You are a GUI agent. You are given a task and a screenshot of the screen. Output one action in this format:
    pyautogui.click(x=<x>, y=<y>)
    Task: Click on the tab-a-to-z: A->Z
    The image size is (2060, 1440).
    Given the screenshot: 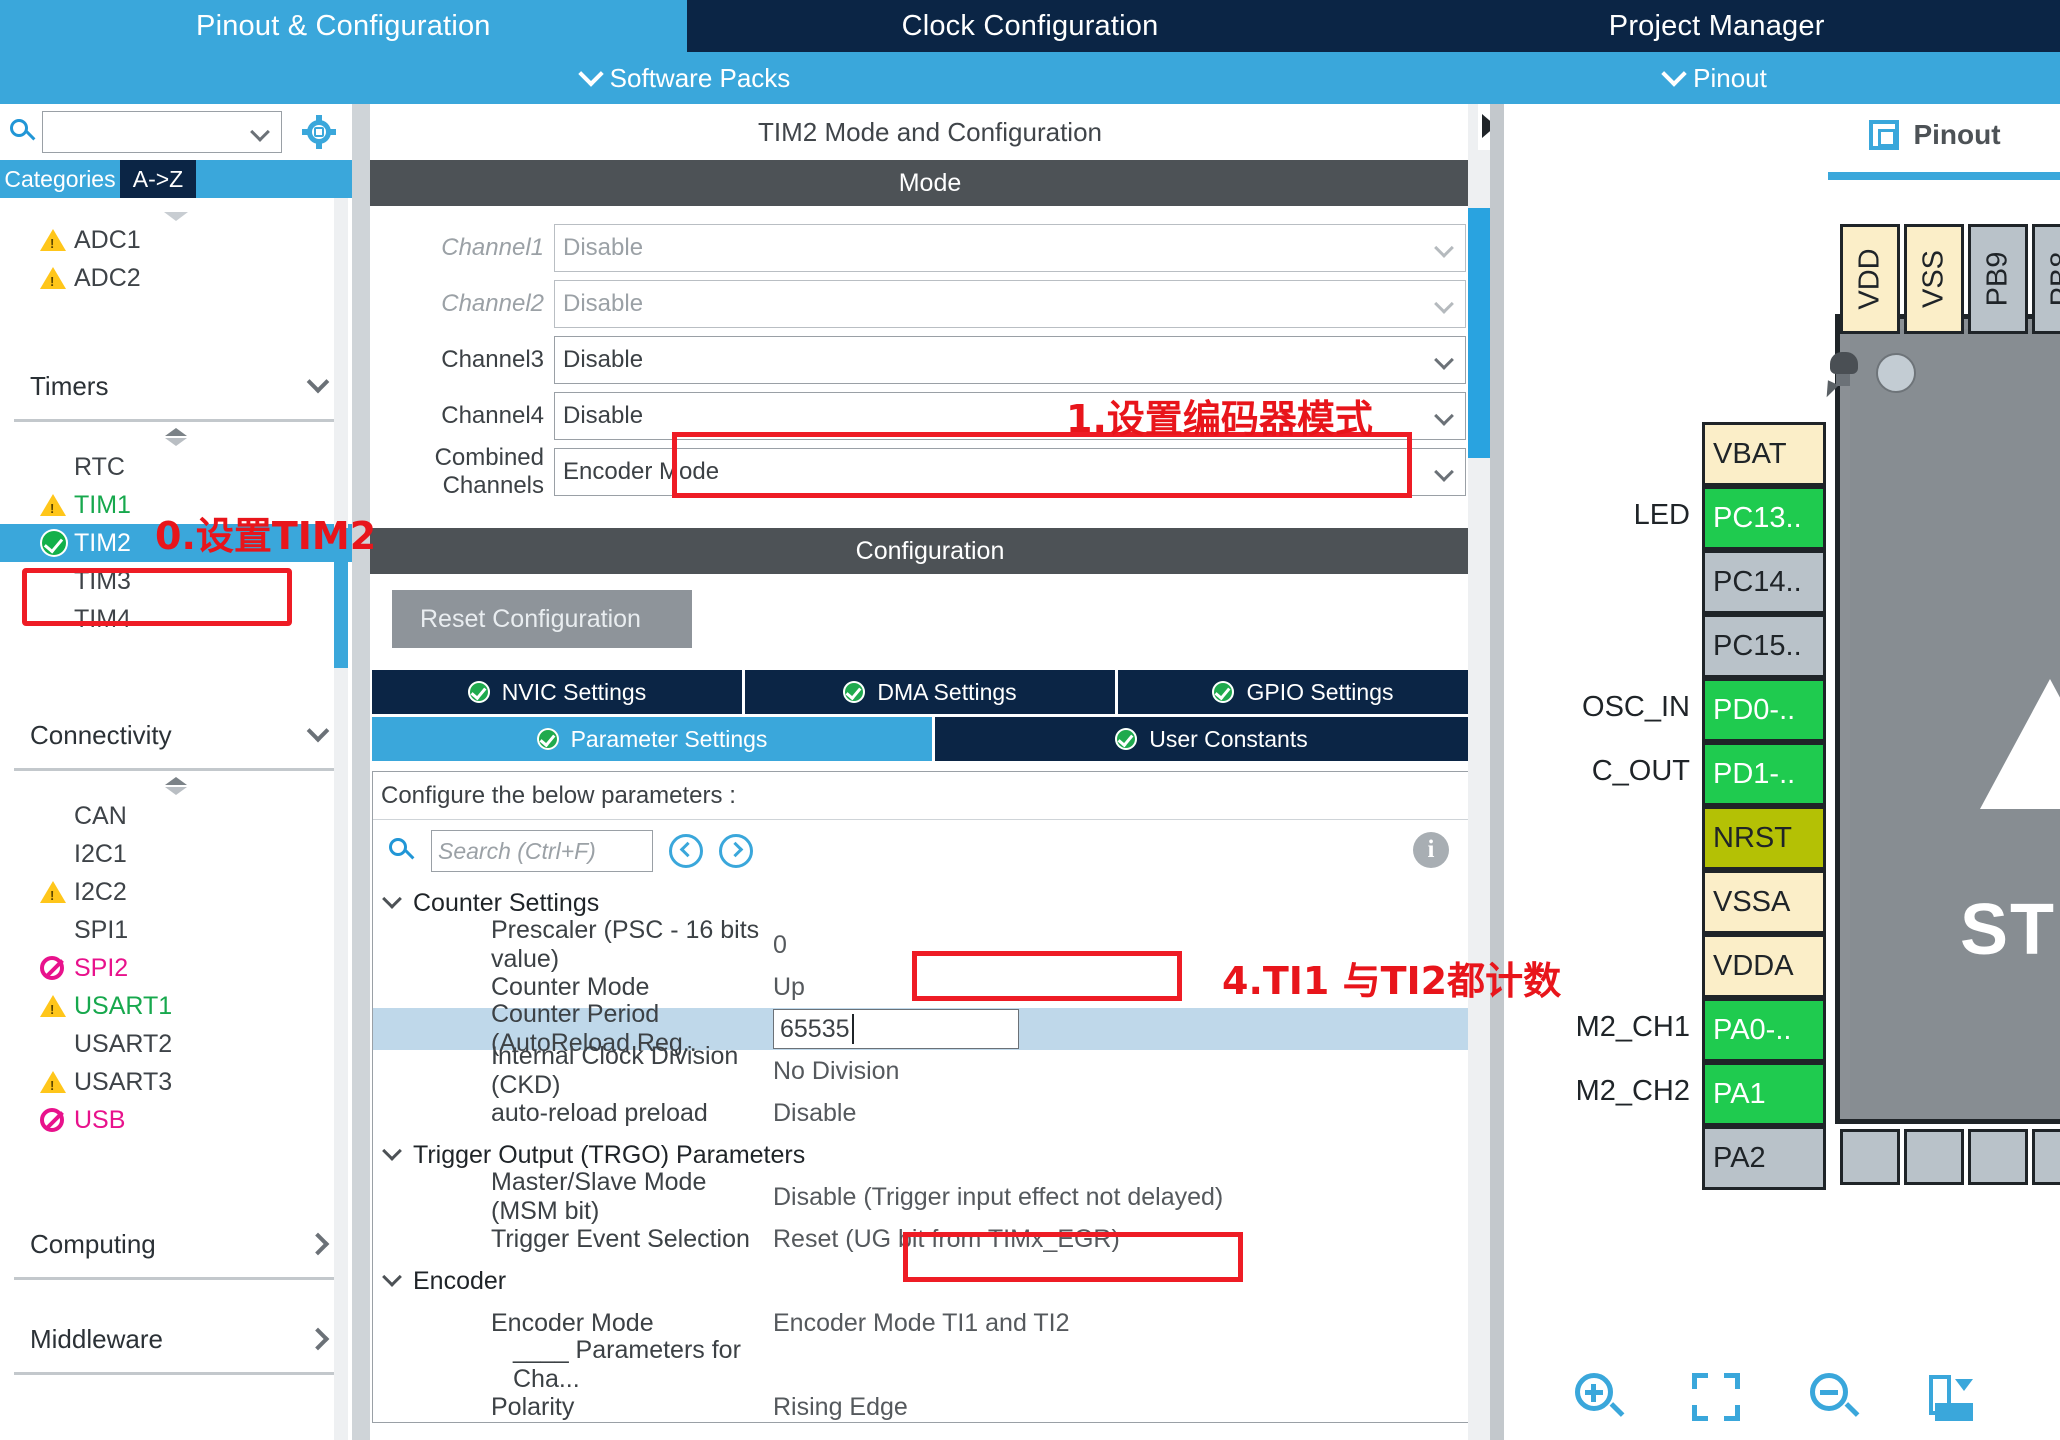 What is the action you would take?
    pyautogui.click(x=158, y=179)
    